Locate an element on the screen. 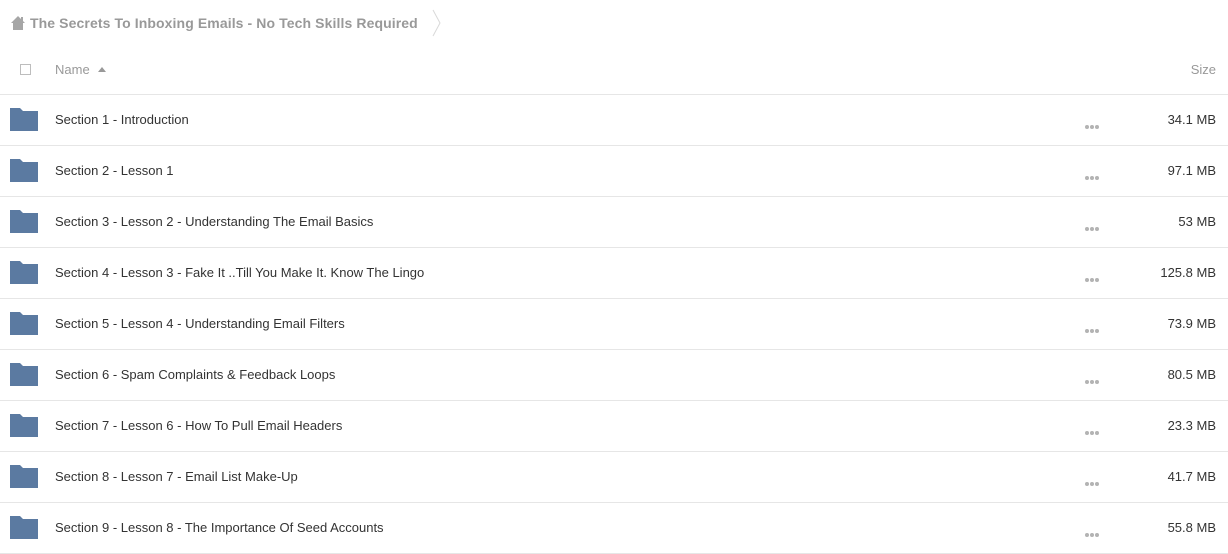  select-all-checkbox is located at coordinates (25, 69).